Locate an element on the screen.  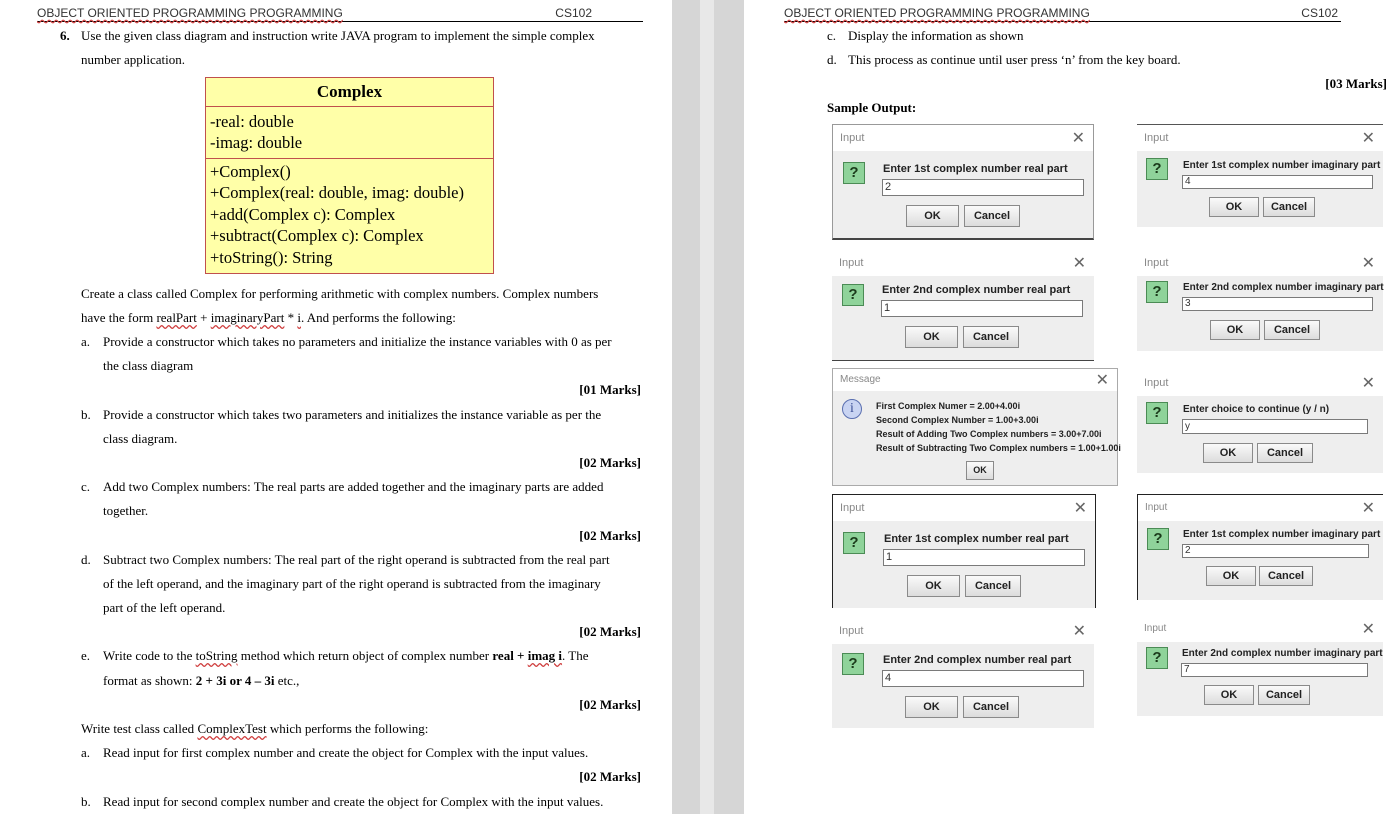
marks-label: [03 Marks] is located at coordinates (1356, 83).